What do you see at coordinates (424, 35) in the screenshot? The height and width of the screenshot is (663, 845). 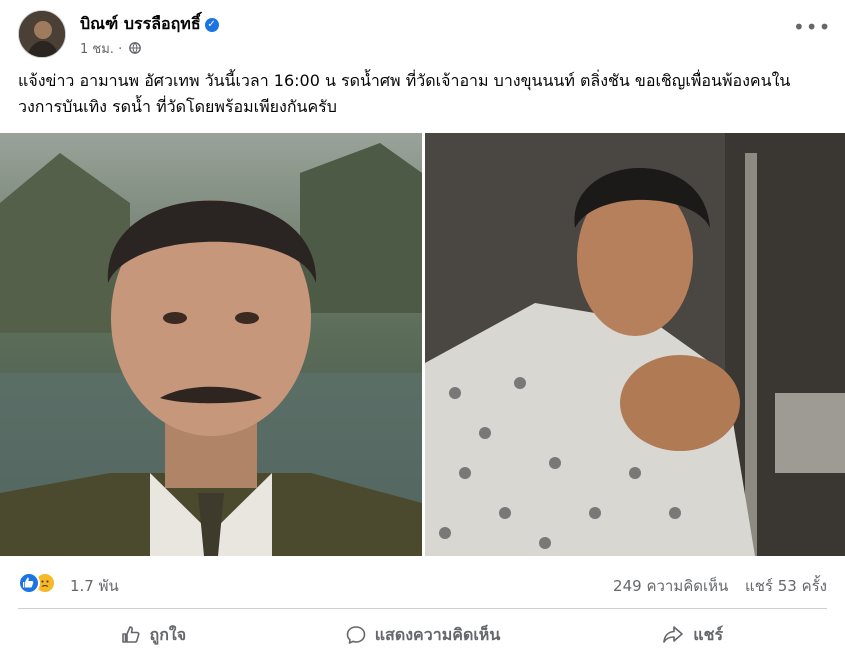 I see `post-header: บิณฑ์ บรรลือฤทธิ์ ✓ 1 ชม. · •••` at bounding box center [424, 35].